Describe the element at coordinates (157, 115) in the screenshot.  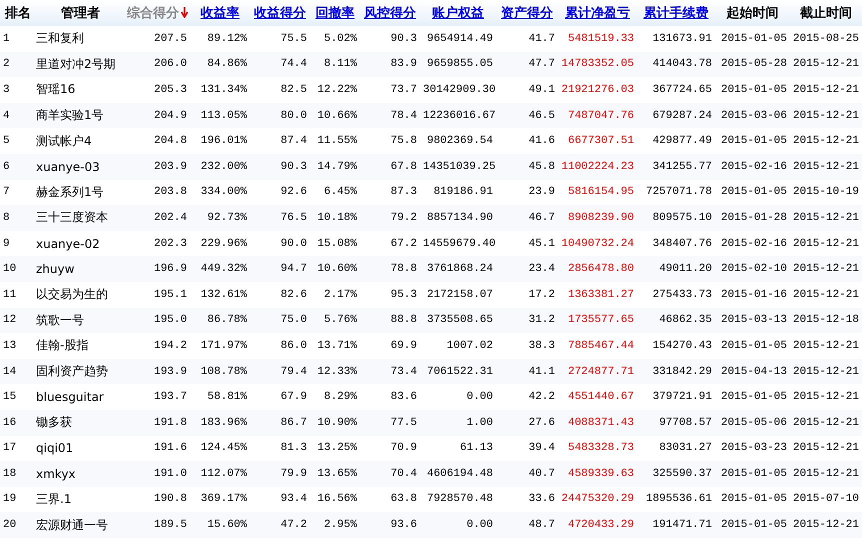
I see `table-cell: 204.9` at that location.